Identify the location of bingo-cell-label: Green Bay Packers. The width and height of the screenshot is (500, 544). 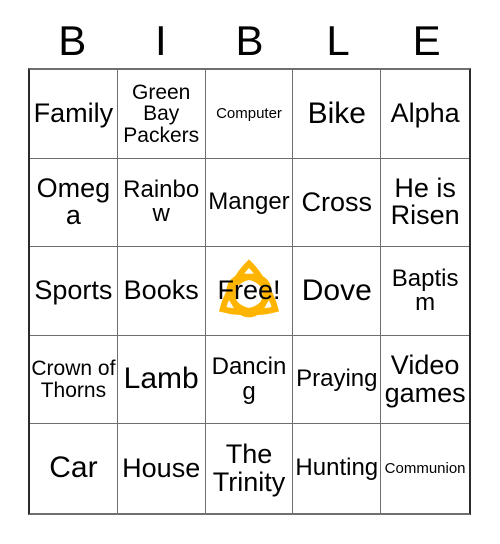
(161, 113).